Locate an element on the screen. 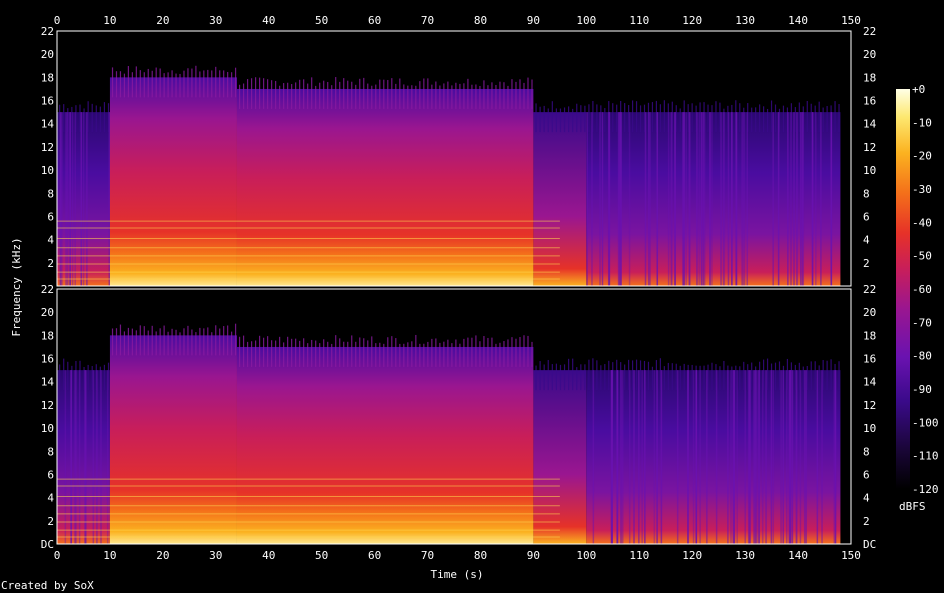 Image resolution: width=944 pixels, height=593 pixels. colorbar-tick-label: -80 is located at coordinates (922, 356).